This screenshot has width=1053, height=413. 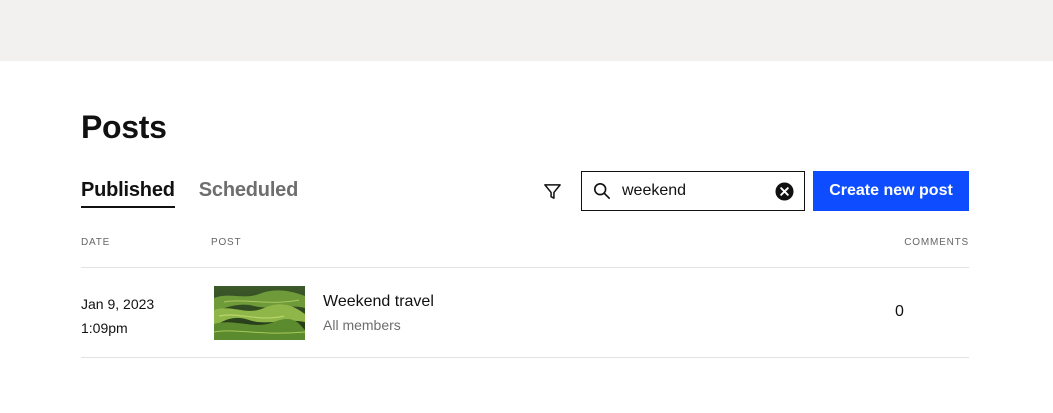 I want to click on search-icon, so click(x=602, y=191).